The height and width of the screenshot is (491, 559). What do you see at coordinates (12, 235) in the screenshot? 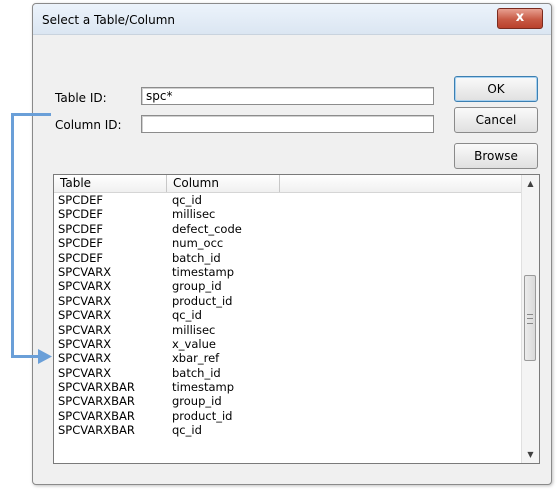
I see `annotation-arrow-vertical` at bounding box center [12, 235].